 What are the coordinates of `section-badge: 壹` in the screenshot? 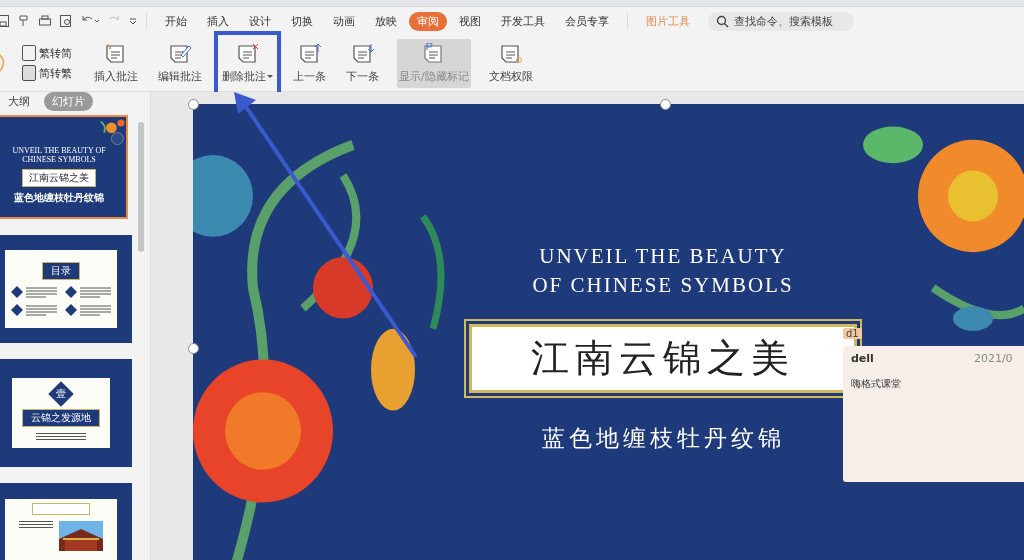 It's located at (61, 394).